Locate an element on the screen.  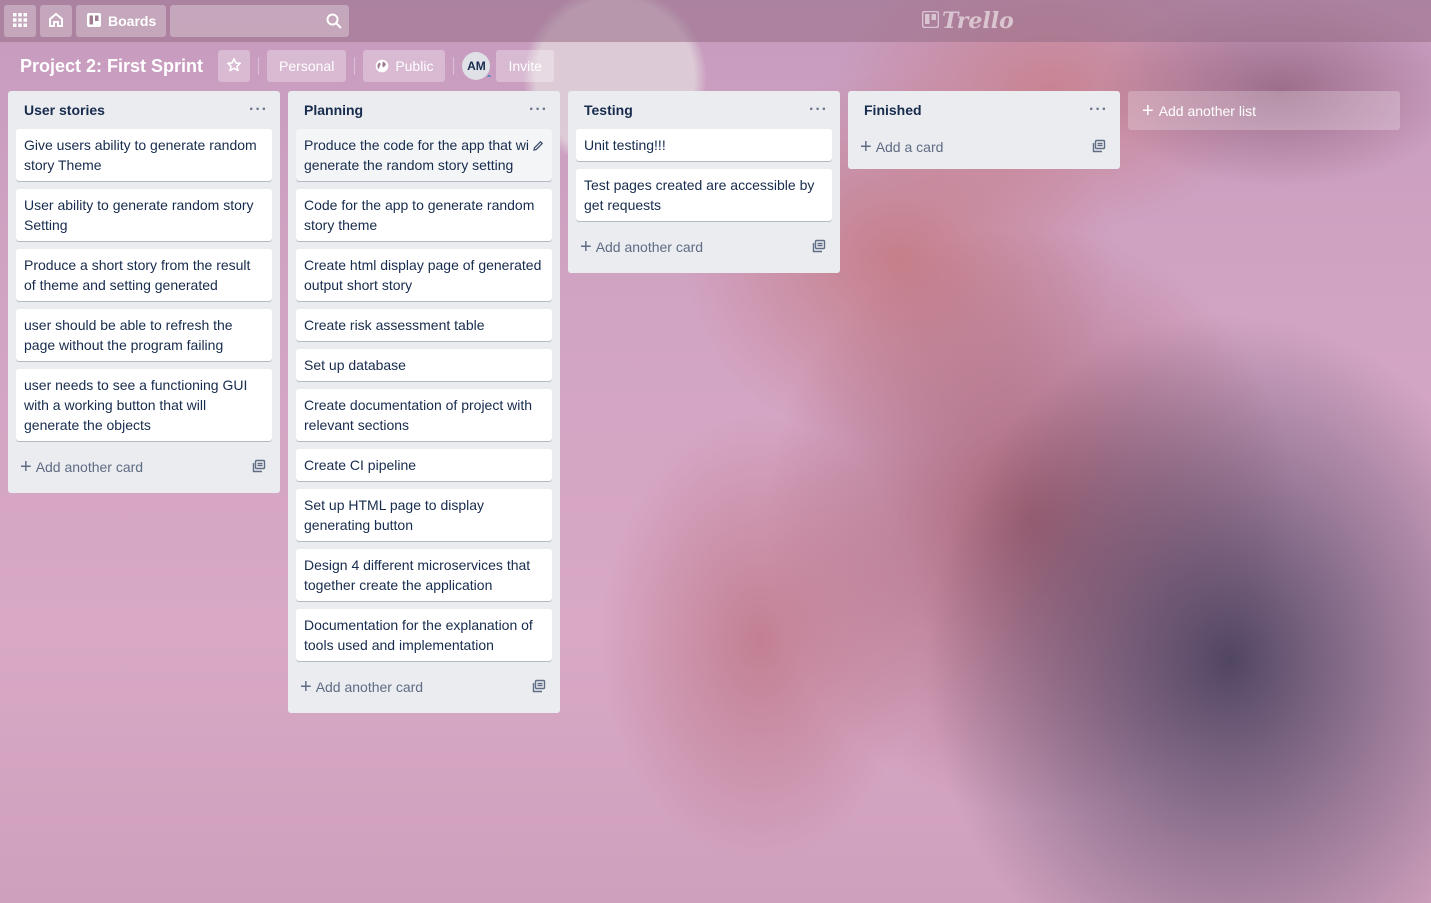
admin-chevron-icon: ⌃ is located at coordinates (489, 78).